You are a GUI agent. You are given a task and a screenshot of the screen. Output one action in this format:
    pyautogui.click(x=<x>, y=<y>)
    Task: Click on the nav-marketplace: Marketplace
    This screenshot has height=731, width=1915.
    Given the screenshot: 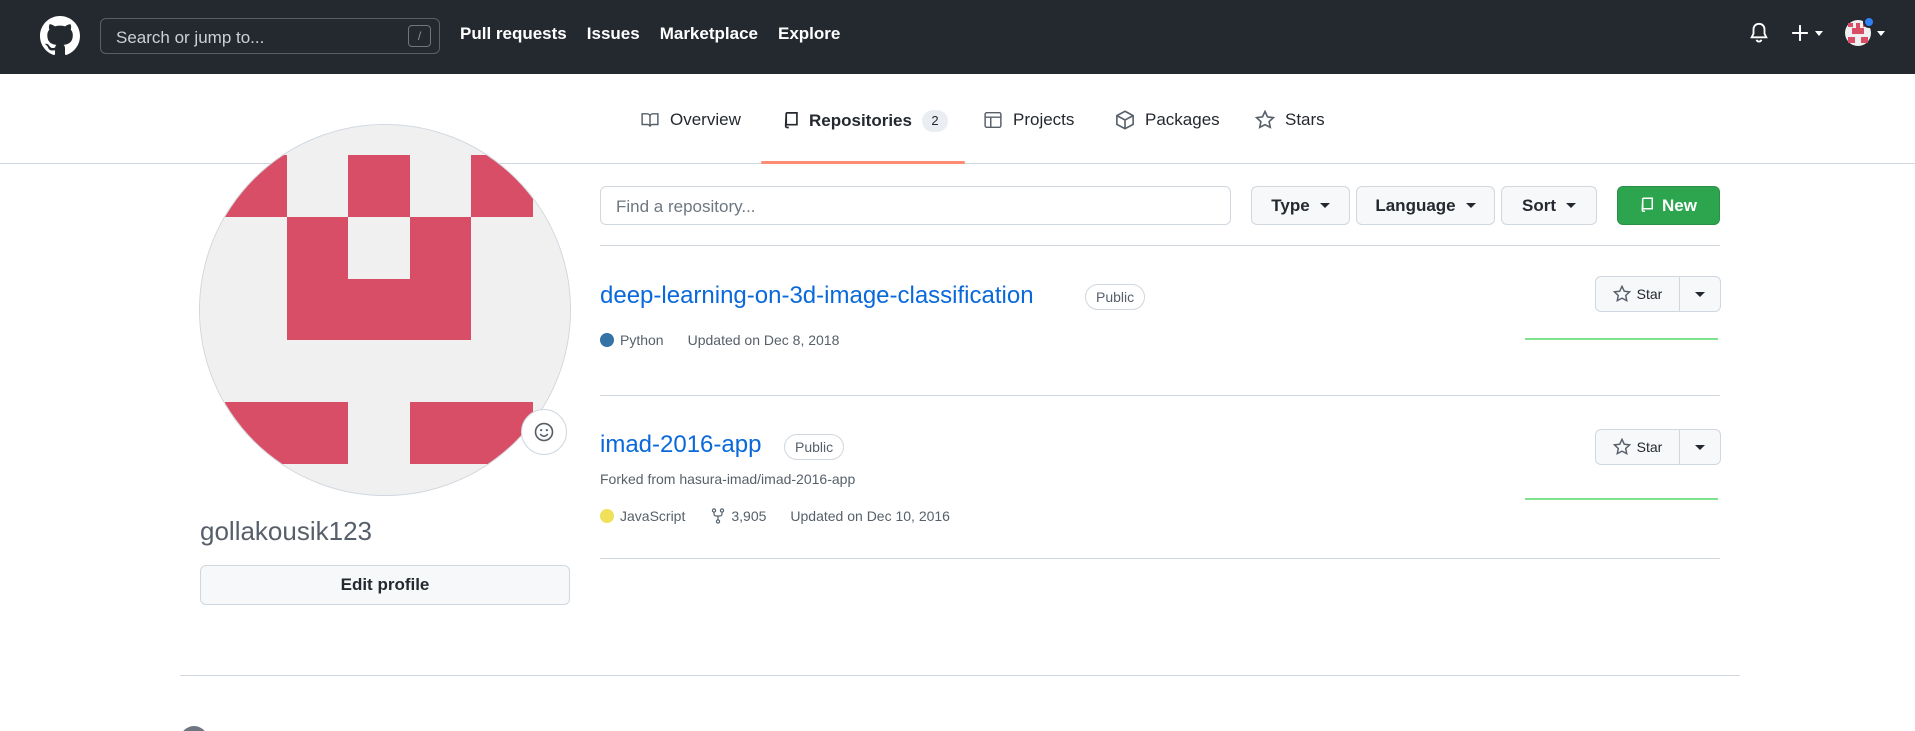 What is the action you would take?
    pyautogui.click(x=709, y=34)
    